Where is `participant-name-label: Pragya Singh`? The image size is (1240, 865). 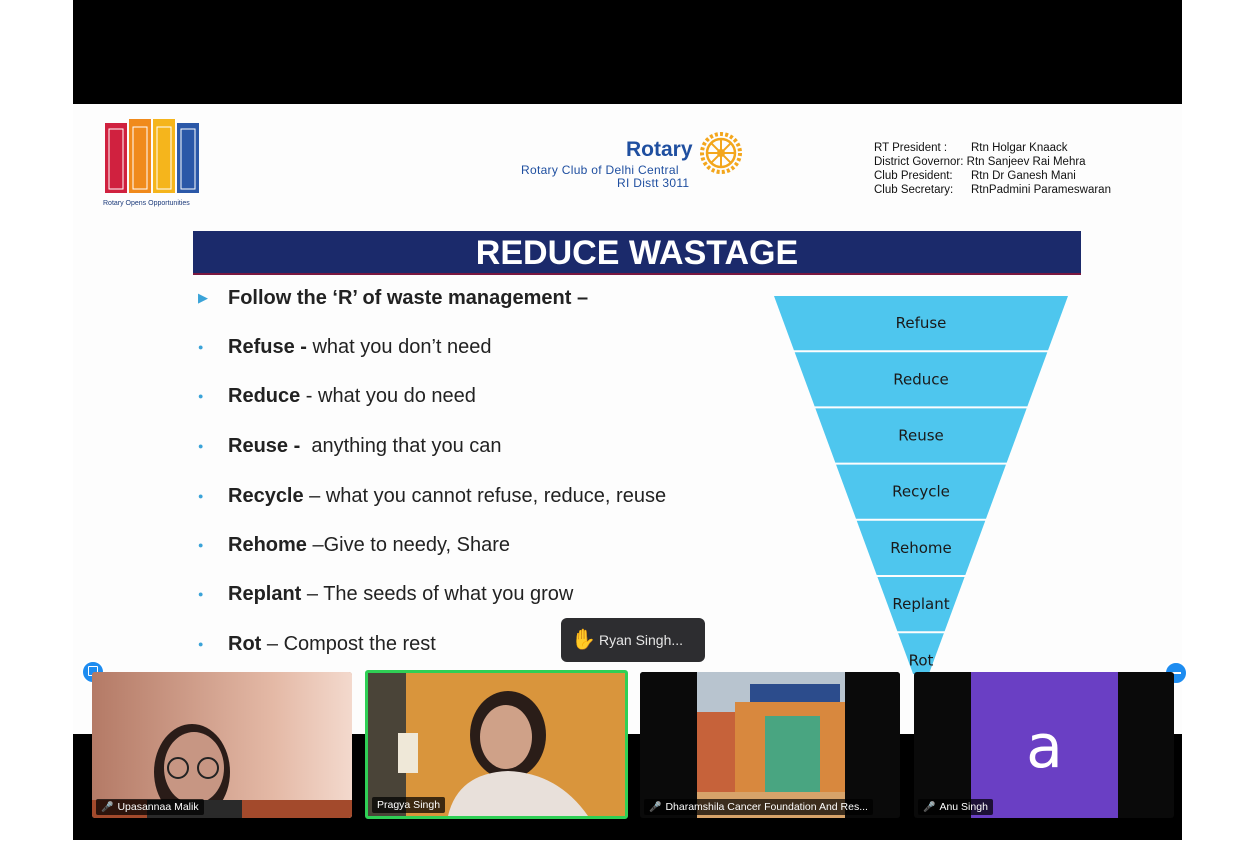 participant-name-label: Pragya Singh is located at coordinates (409, 805).